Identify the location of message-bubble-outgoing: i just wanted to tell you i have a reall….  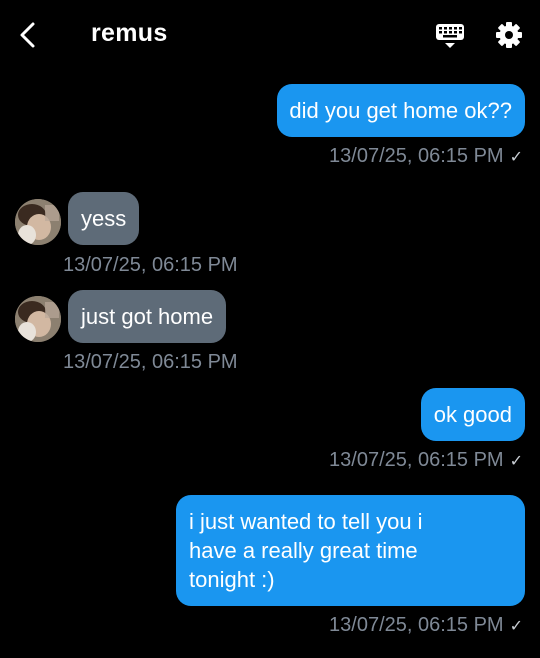
(350, 550).